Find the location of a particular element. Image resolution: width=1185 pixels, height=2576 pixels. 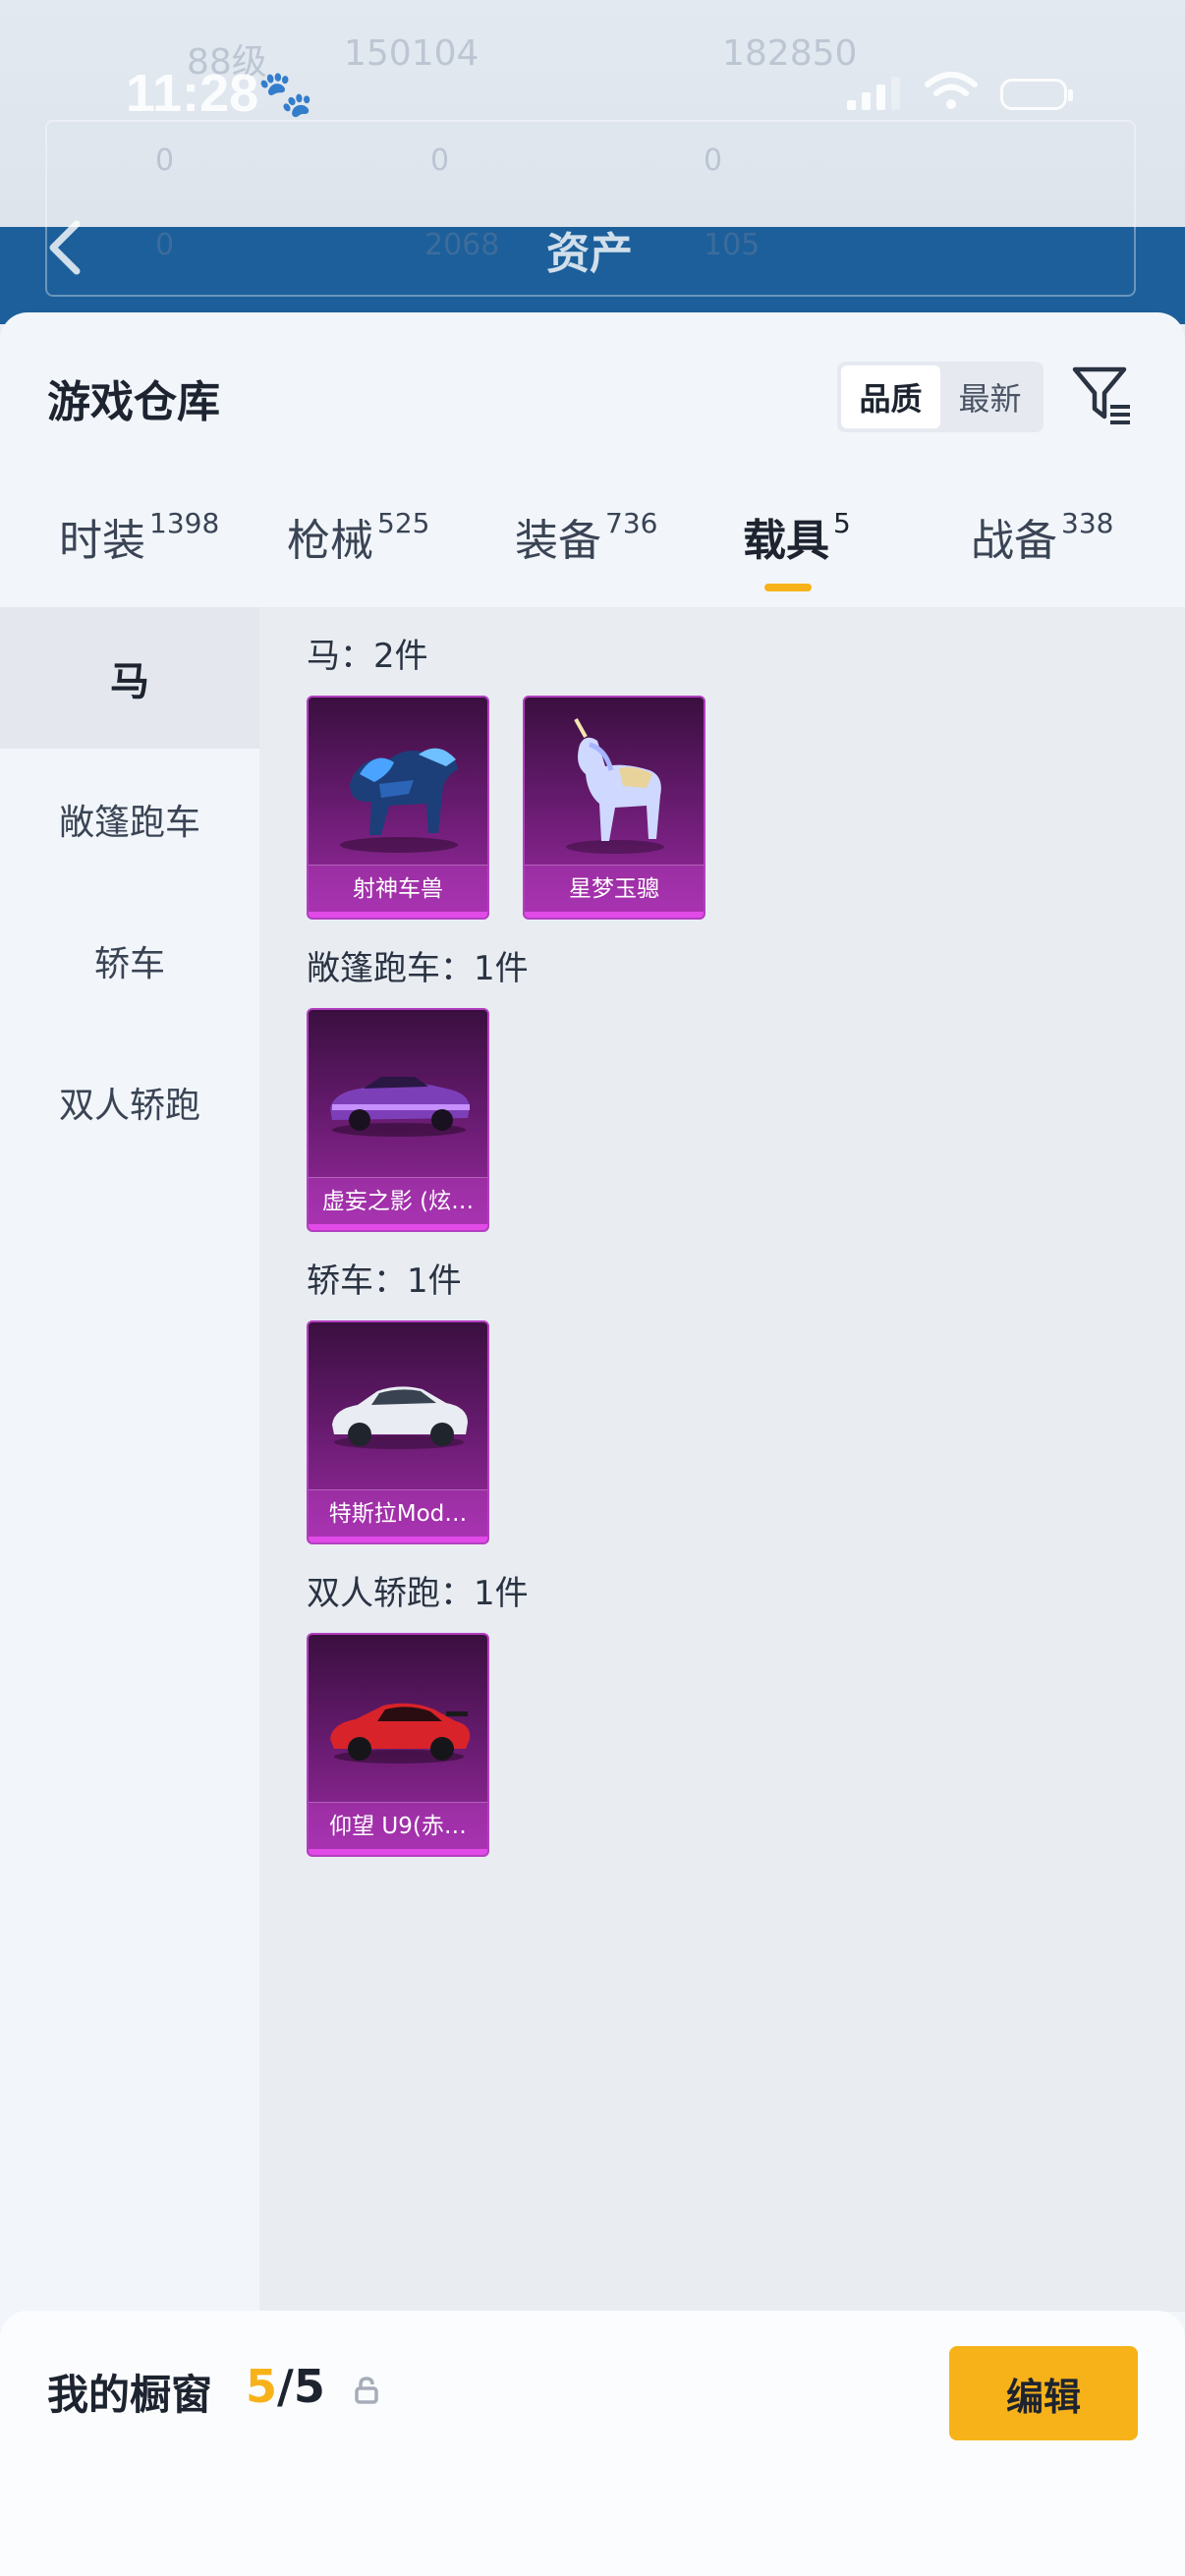

tab-label: 时装 is located at coordinates (102, 541).